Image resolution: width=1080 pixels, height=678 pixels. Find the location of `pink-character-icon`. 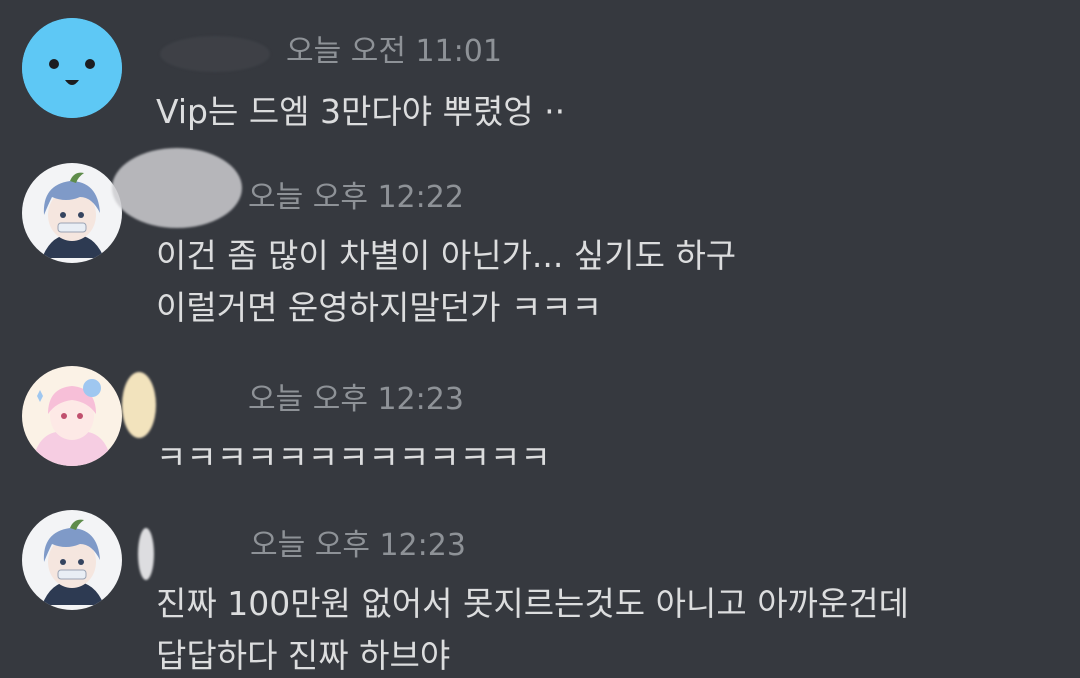

pink-character-icon is located at coordinates (72, 416).